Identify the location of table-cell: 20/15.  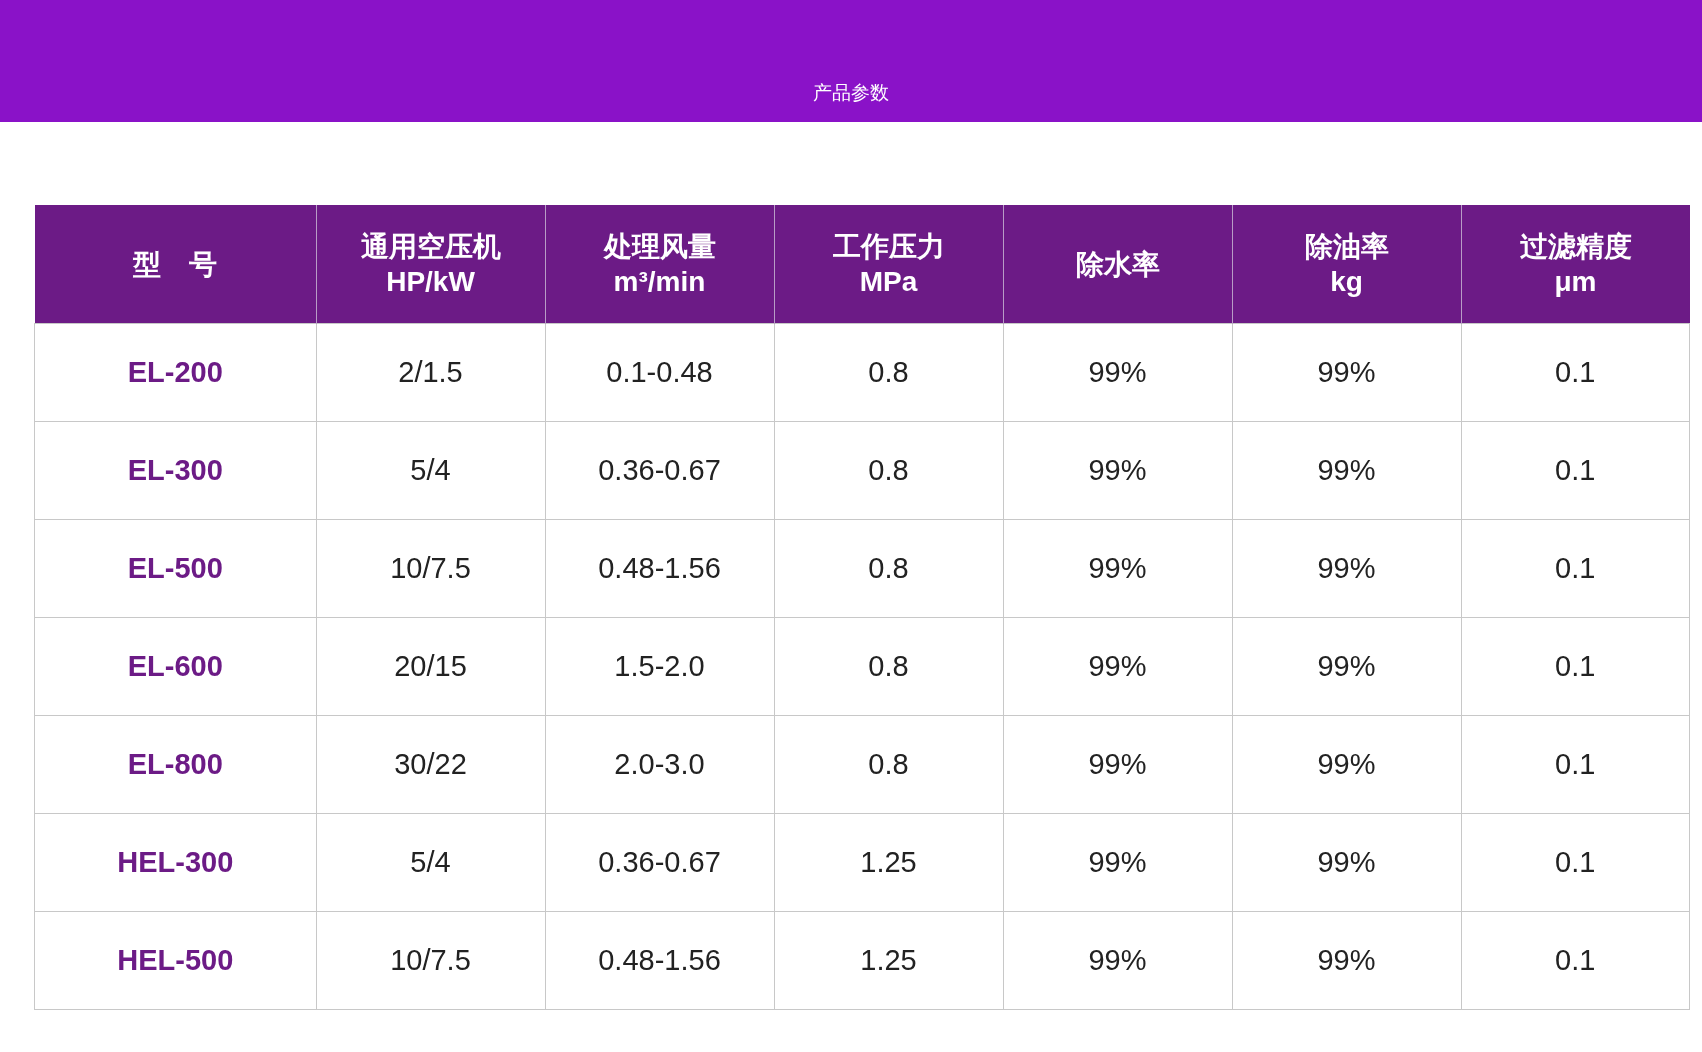
(430, 666).